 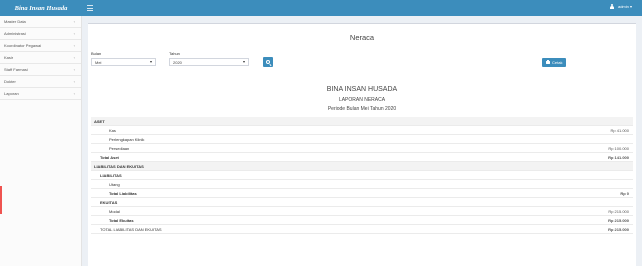 I want to click on user-menu: admin ▾, so click(x=621, y=6).